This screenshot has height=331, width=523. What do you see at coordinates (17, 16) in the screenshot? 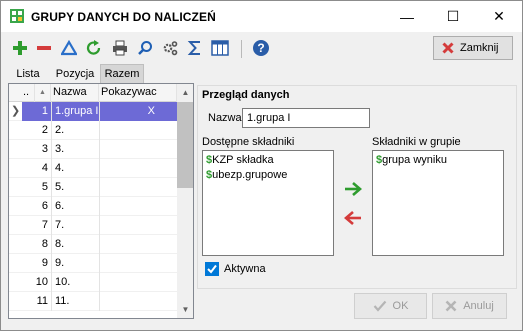
I see `app-icon` at bounding box center [17, 16].